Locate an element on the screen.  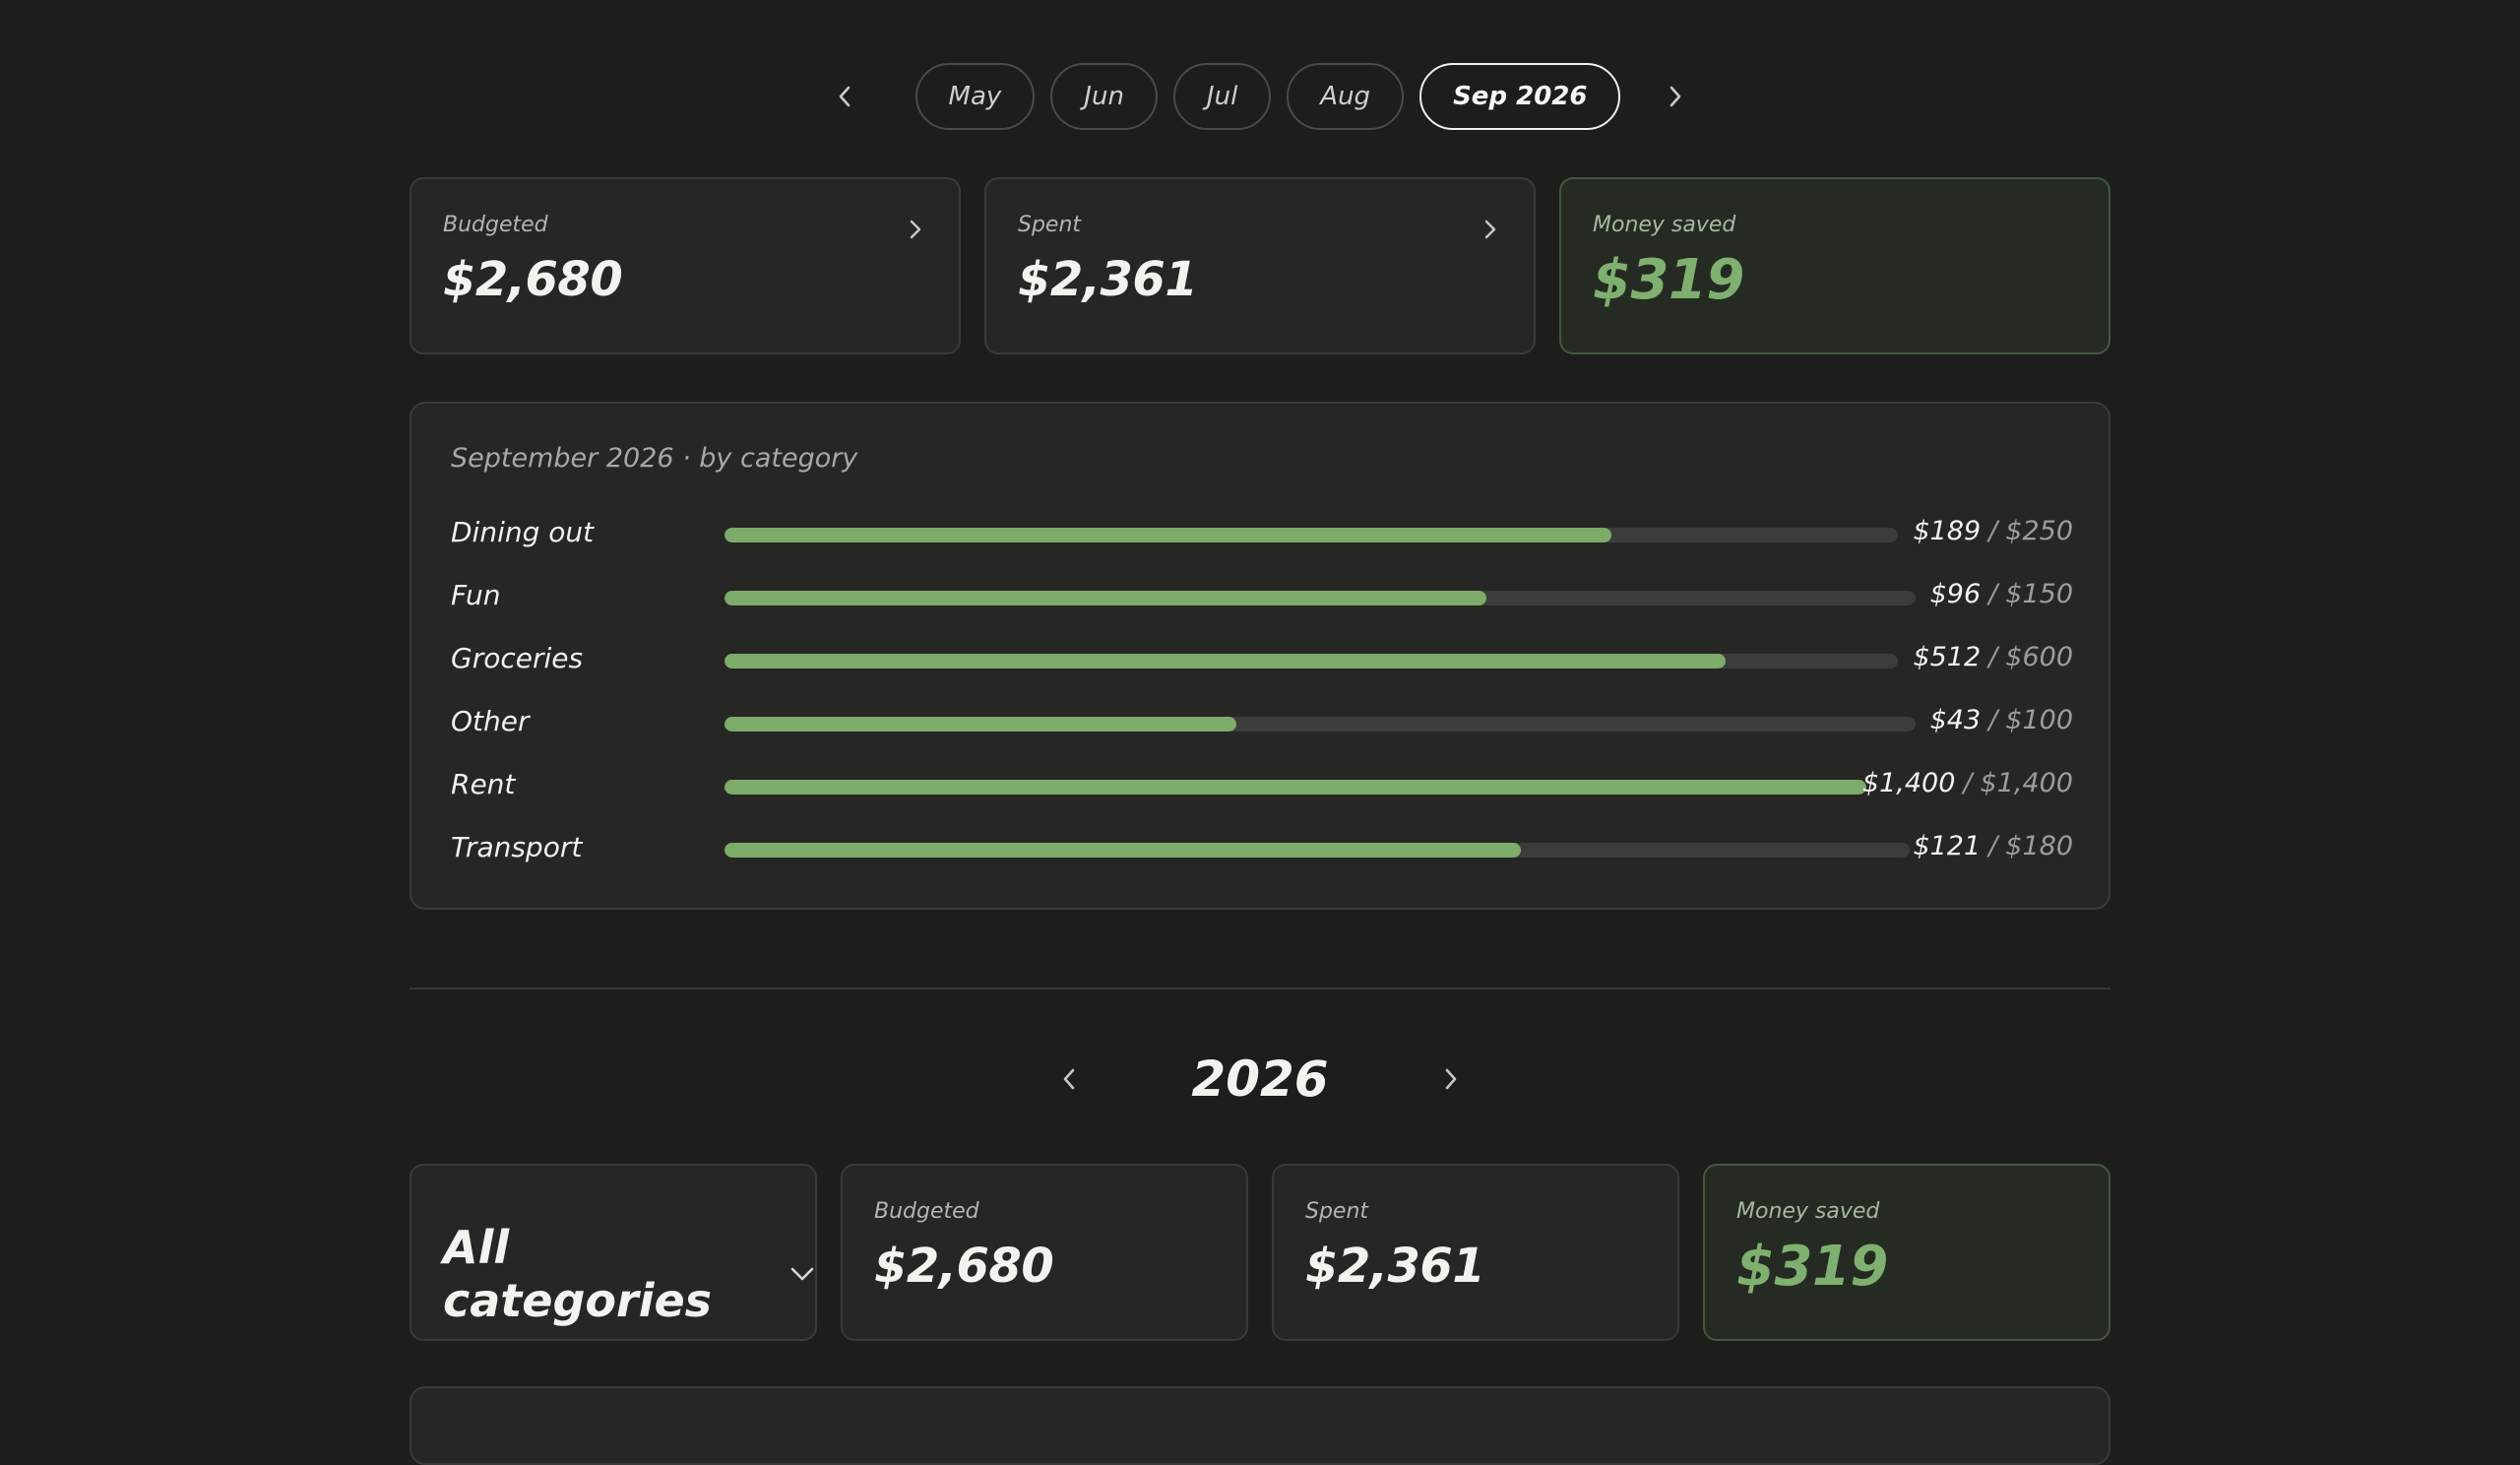
category-amounts: $121/$180 is located at coordinates (1993, 846).